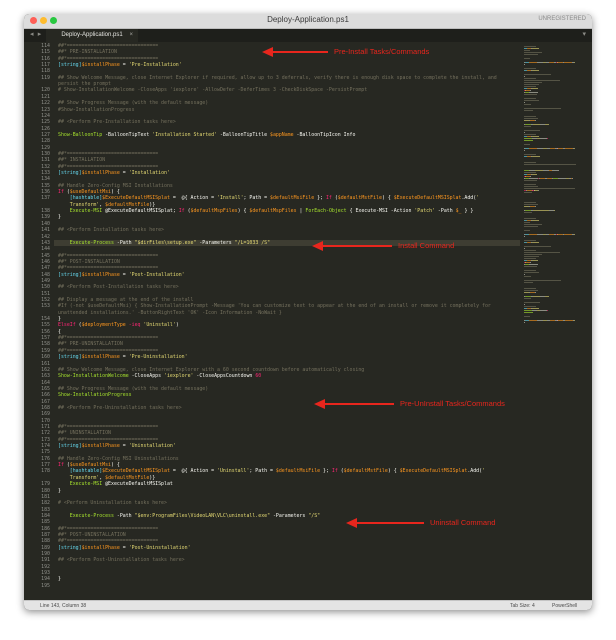 This screenshot has width=616, height=640. What do you see at coordinates (45, 230) in the screenshot?
I see `line-number: 141` at bounding box center [45, 230].